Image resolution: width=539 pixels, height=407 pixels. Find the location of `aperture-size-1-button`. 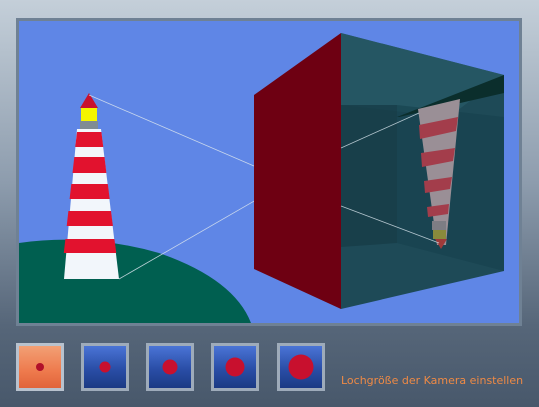

aperture-size-1-button is located at coordinates (40, 367).